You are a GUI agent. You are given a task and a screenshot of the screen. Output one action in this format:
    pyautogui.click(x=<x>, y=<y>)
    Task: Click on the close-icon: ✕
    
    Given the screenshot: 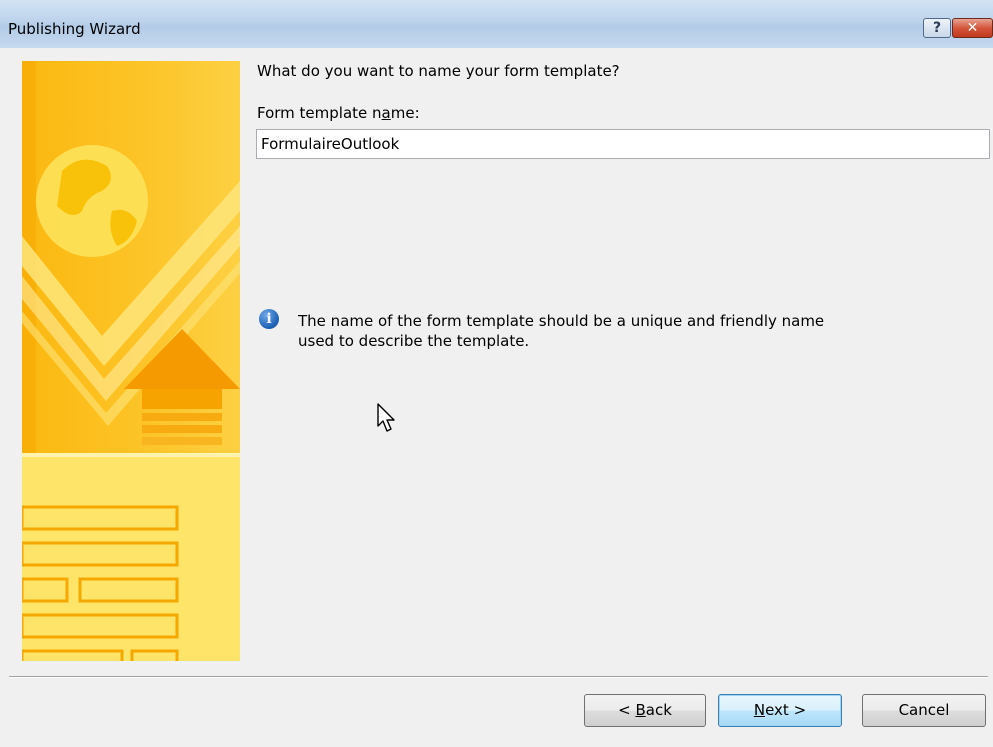 What is the action you would take?
    pyautogui.click(x=972, y=28)
    